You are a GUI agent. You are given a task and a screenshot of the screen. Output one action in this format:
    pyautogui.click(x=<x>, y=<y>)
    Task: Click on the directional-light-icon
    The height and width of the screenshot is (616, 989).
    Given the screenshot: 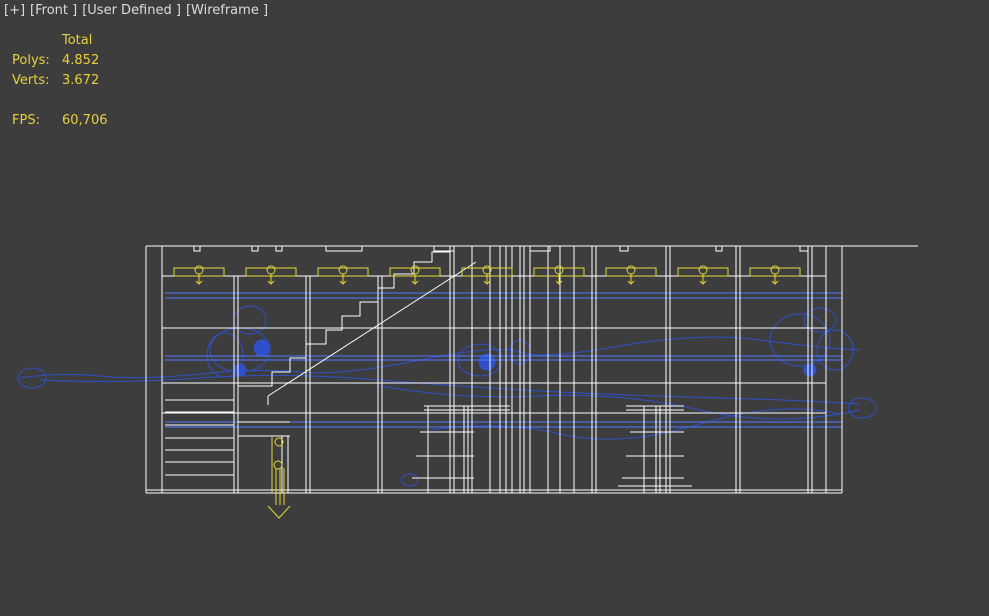 What is the action you would take?
    pyautogui.click(x=279, y=477)
    